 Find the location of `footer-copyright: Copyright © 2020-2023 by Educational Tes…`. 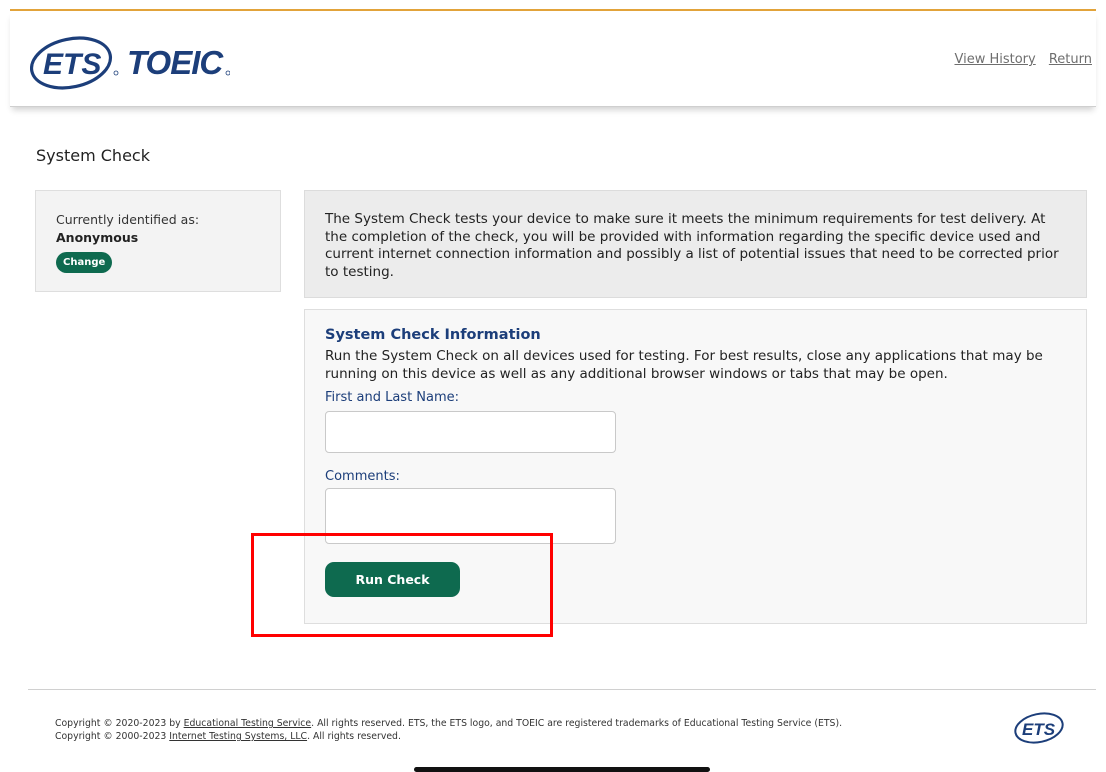

footer-copyright: Copyright © 2020-2023 by Educational Tes… is located at coordinates (448, 730).